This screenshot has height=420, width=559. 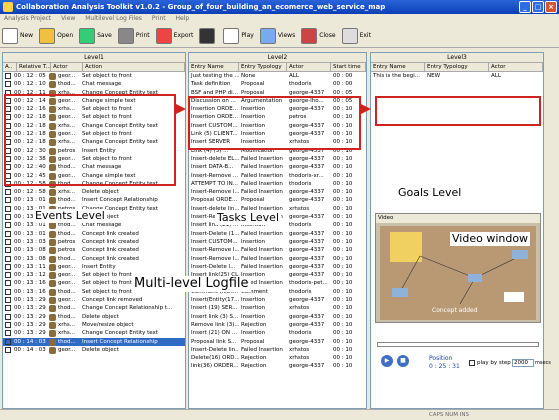 I want to click on logfile-callout: Multi-level Logfile, so click(x=191, y=284).